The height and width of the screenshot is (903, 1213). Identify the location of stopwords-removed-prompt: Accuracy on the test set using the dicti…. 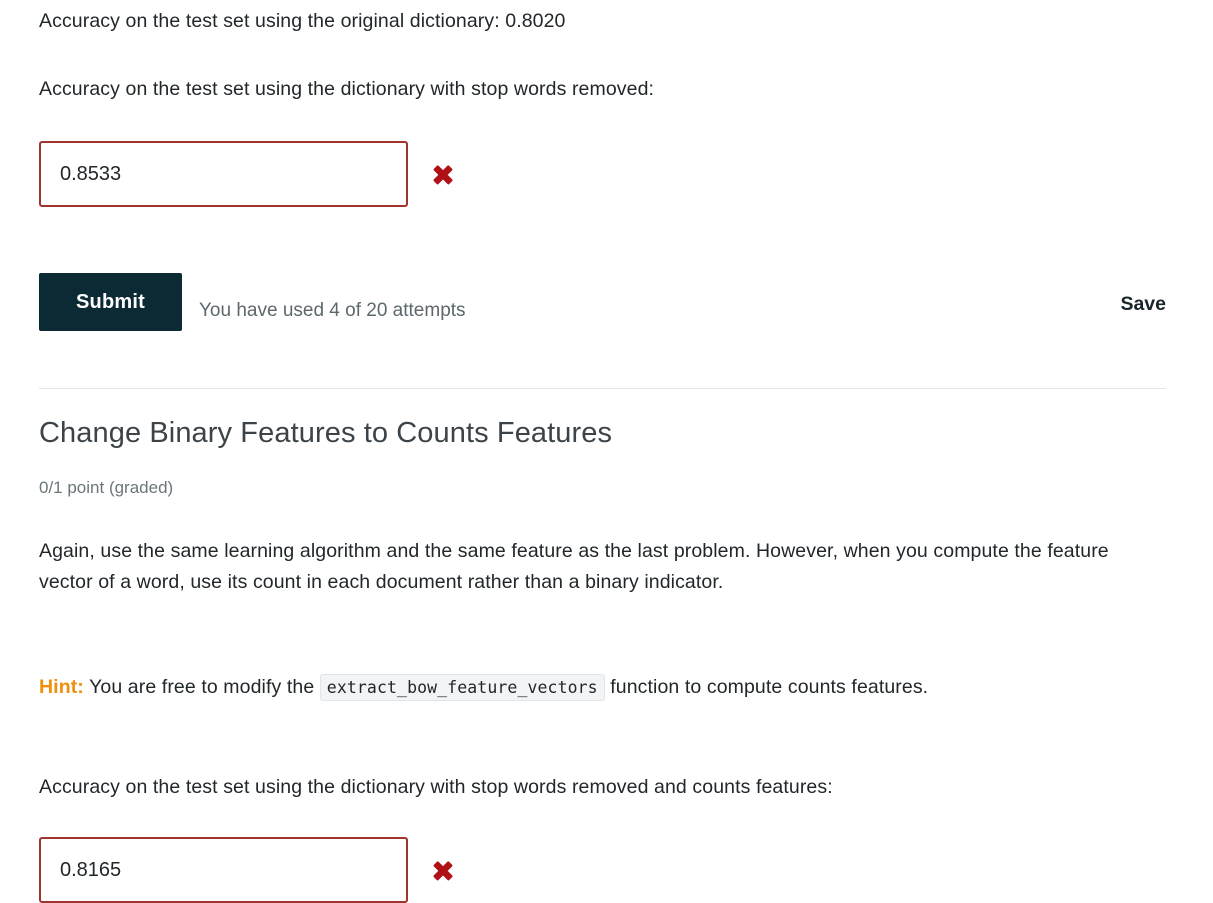
(347, 89).